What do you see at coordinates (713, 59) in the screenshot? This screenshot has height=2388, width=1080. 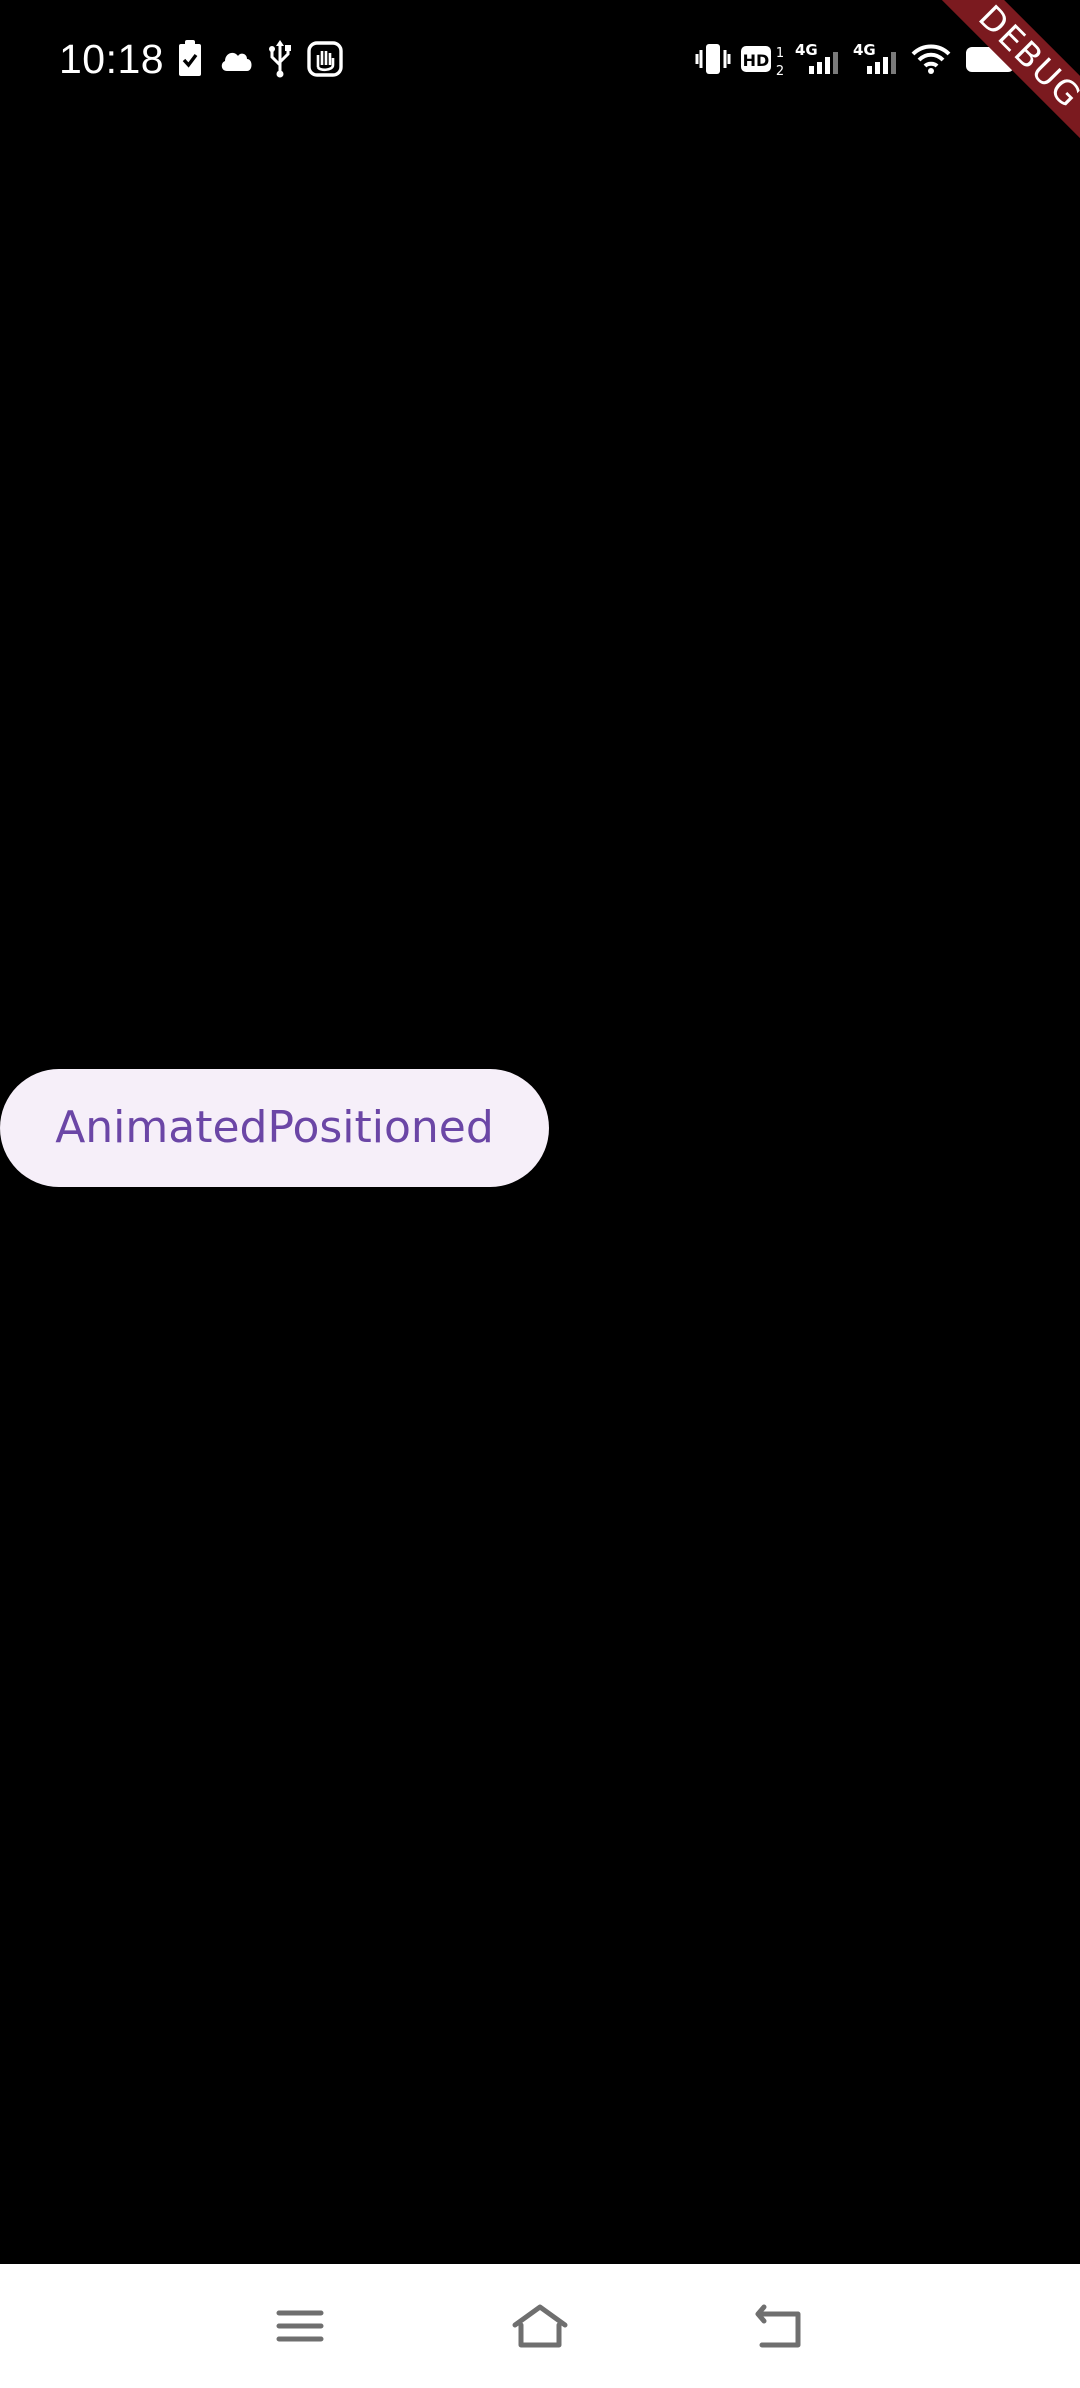 I see `vibrate-icon` at bounding box center [713, 59].